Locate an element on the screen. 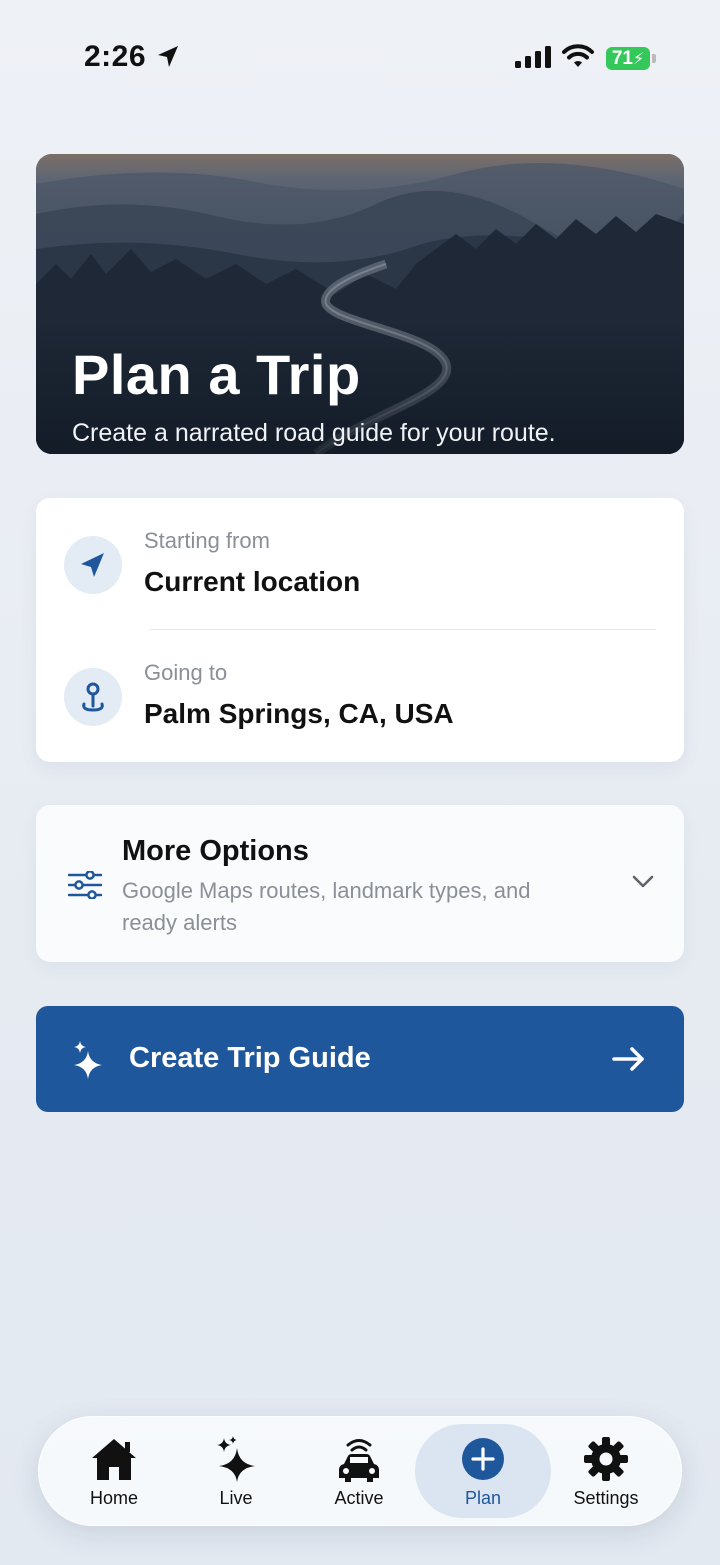  tab-active-label: Active is located at coordinates (359, 1498).